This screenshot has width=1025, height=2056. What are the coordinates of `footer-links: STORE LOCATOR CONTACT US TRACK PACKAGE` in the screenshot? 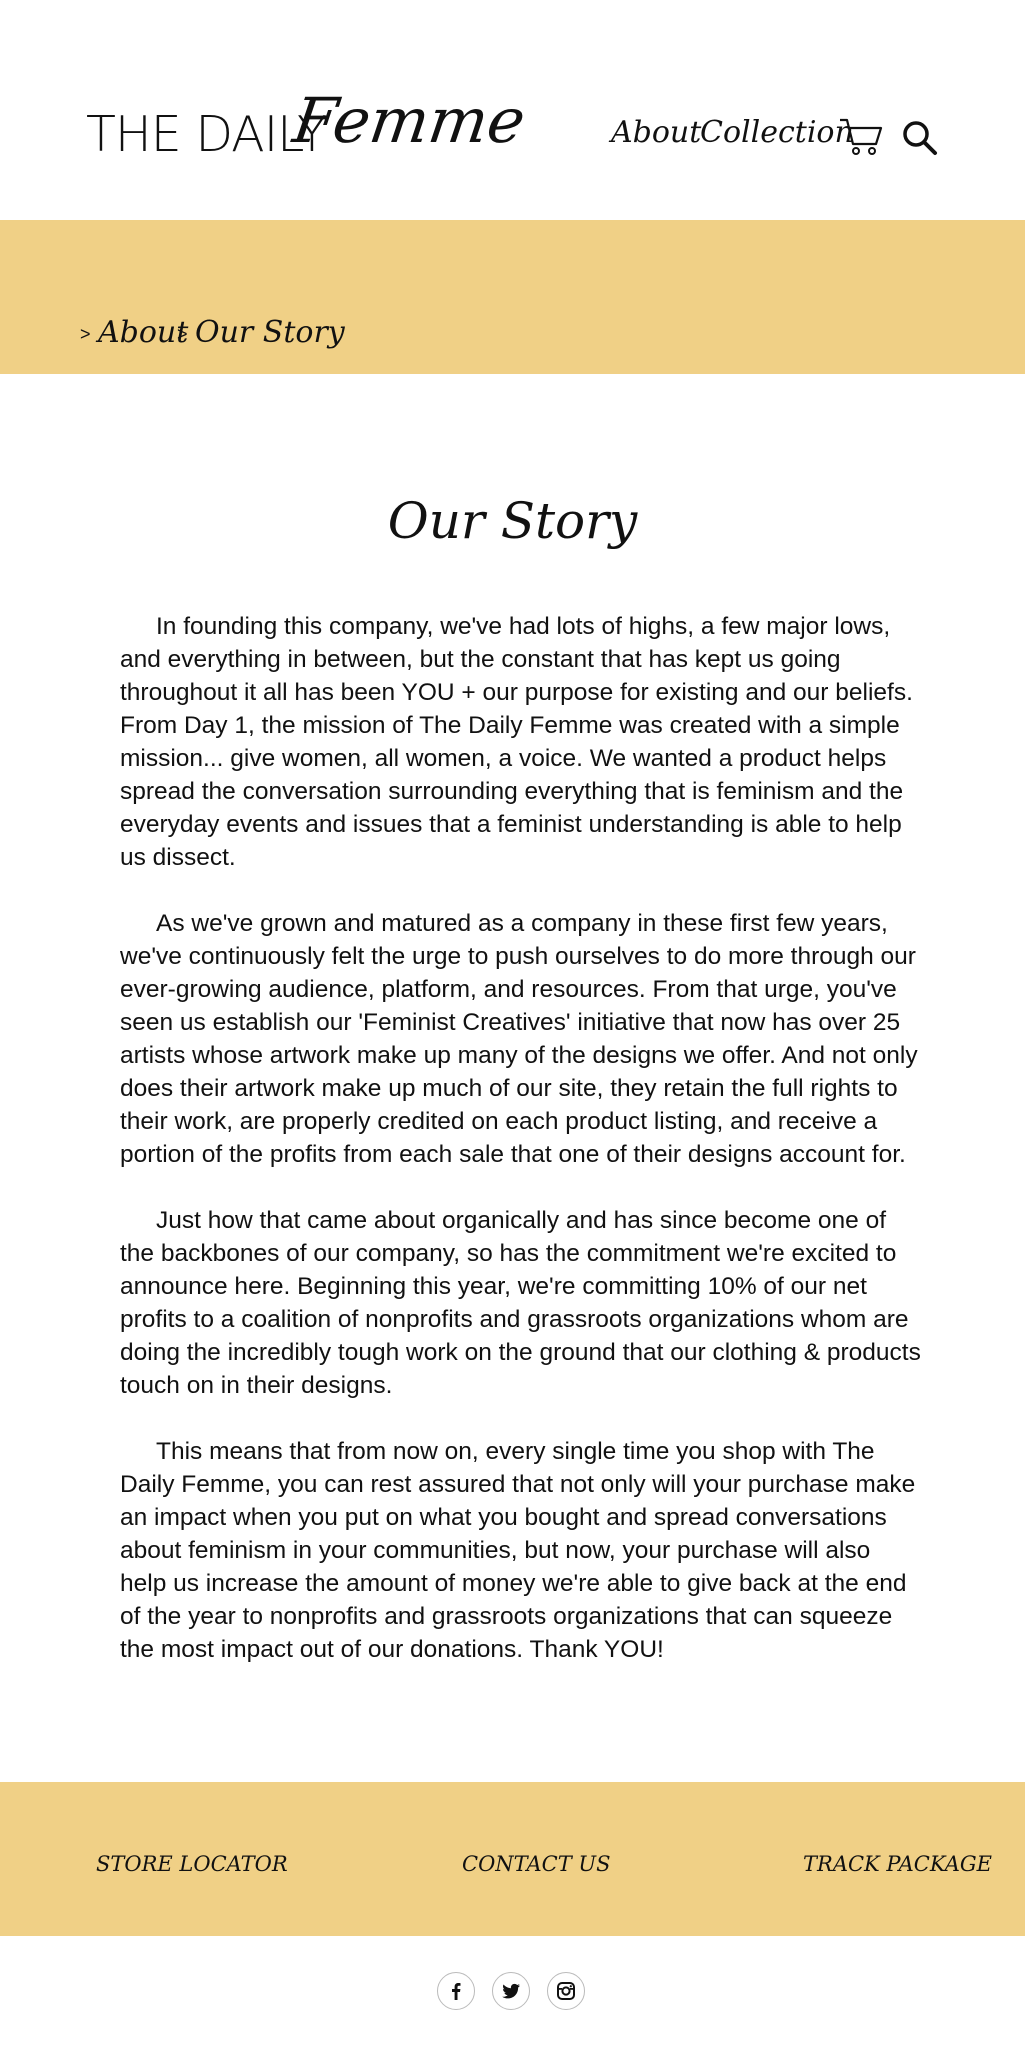 It's located at (512, 1859).